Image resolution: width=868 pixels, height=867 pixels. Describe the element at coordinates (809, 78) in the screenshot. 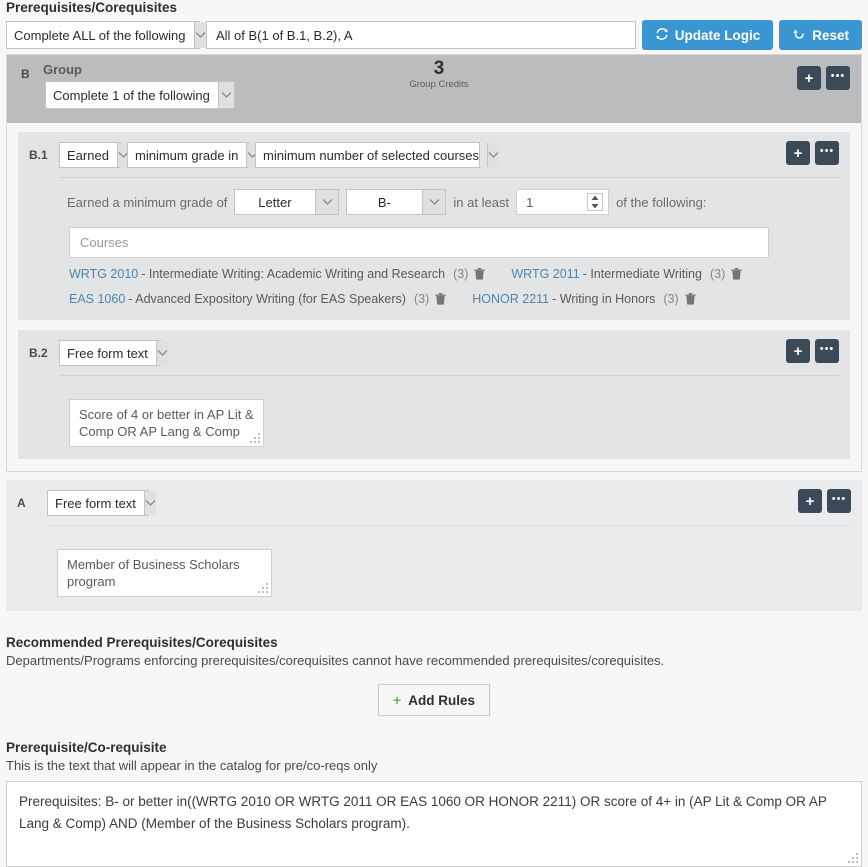

I see `group-b-add-button: +` at that location.